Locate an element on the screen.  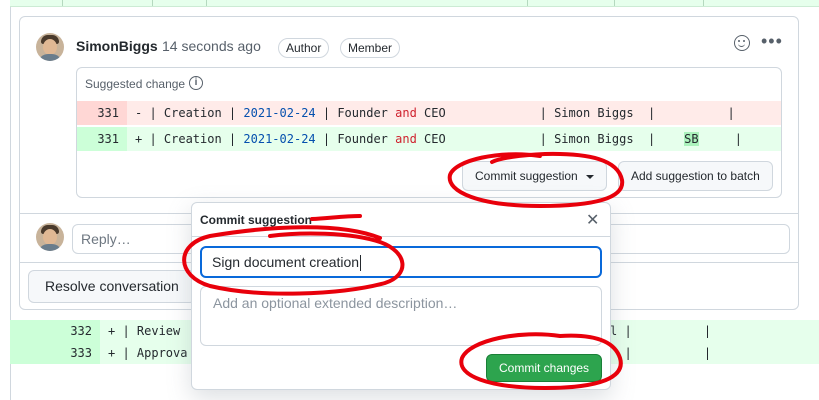
author-name-link: SimonBiggs is located at coordinates (117, 46).